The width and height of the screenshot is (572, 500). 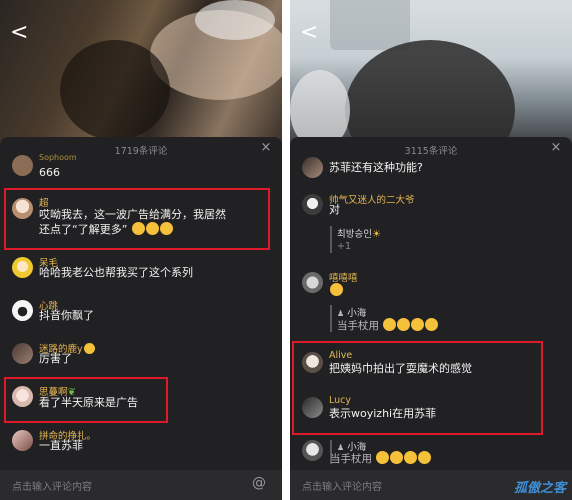 I want to click on watermark-logo: 孤傲之客, so click(x=539, y=488).